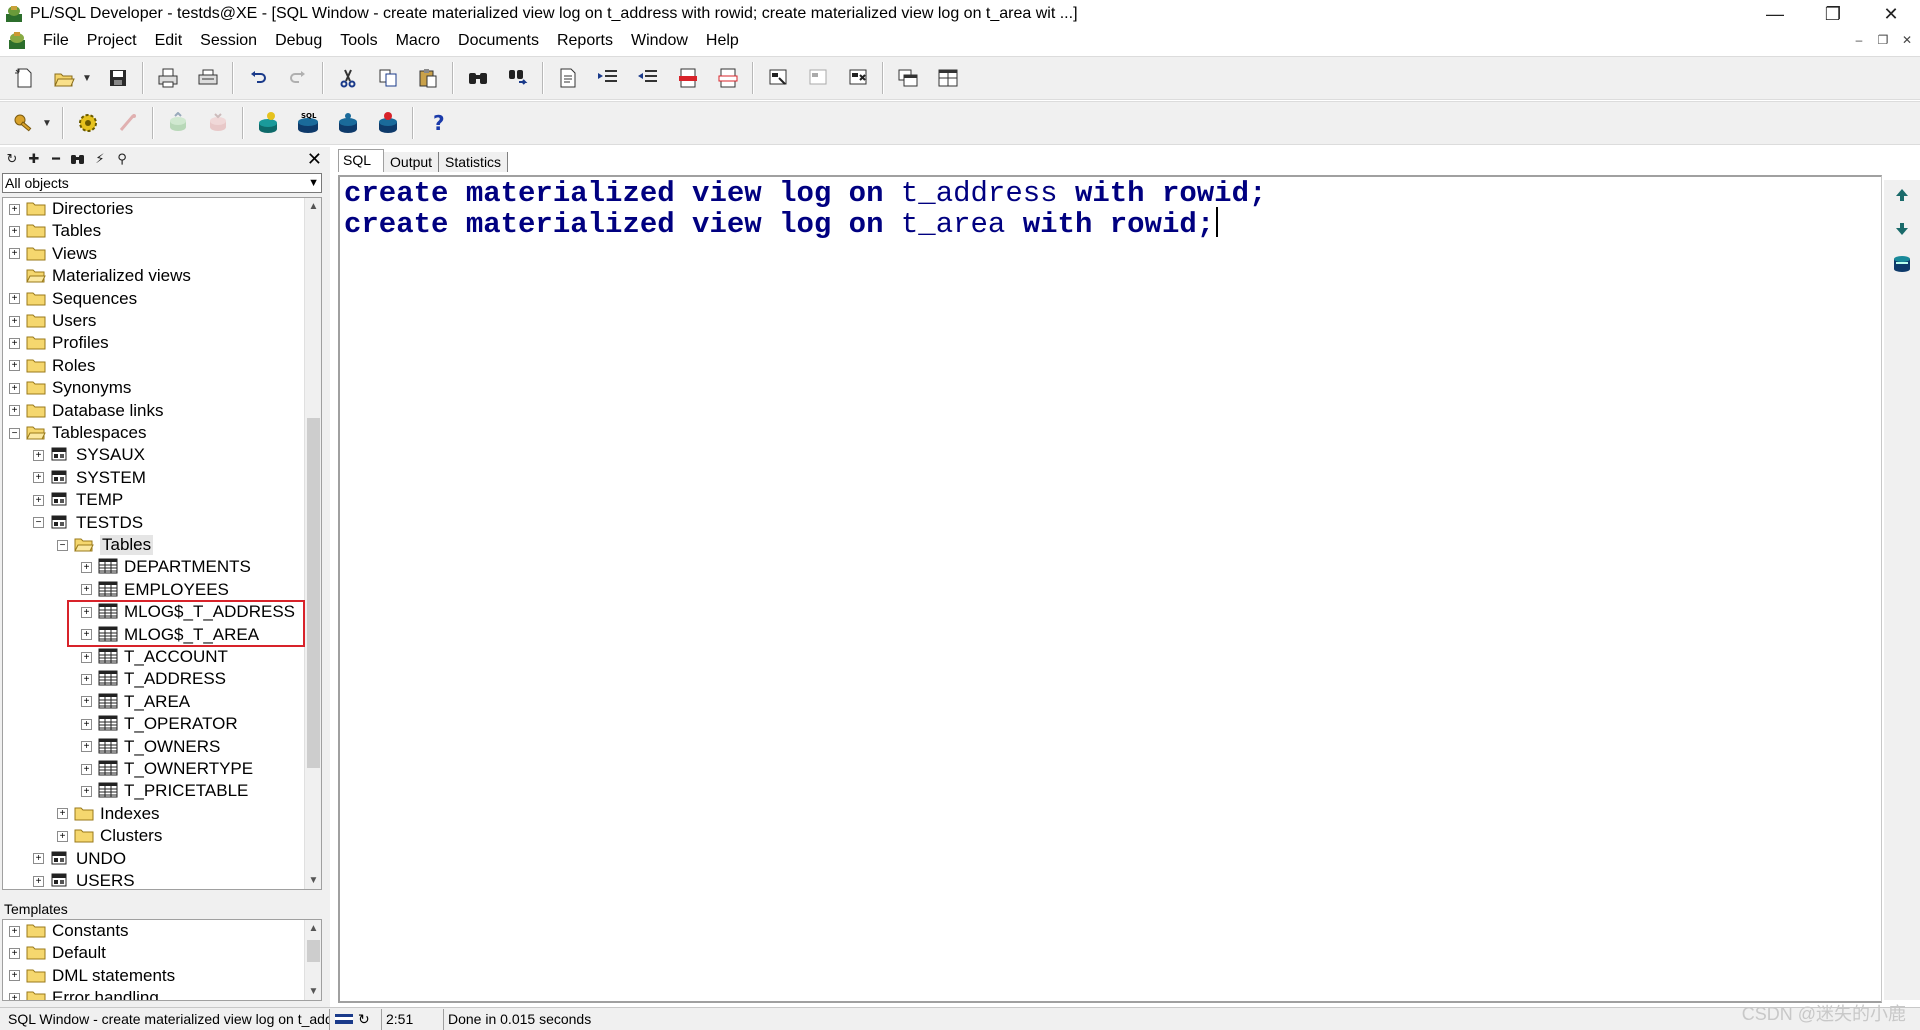  I want to click on menu-debug: Debug, so click(298, 41).